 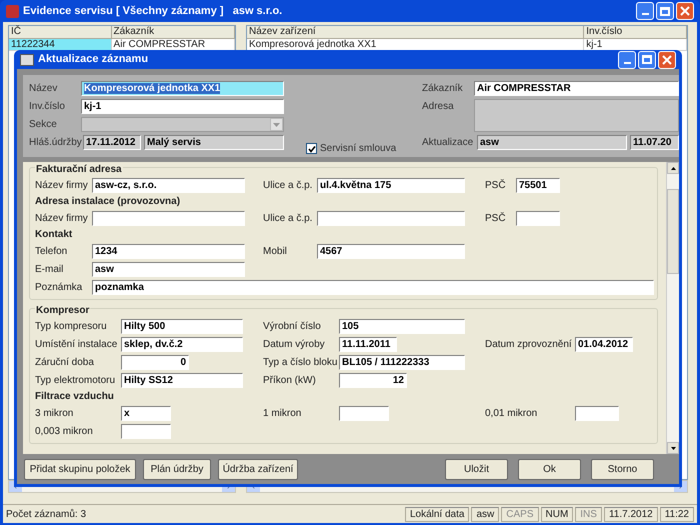 What do you see at coordinates (74, 397) in the screenshot?
I see `subsection-heading: Filtrace vzduchu` at bounding box center [74, 397].